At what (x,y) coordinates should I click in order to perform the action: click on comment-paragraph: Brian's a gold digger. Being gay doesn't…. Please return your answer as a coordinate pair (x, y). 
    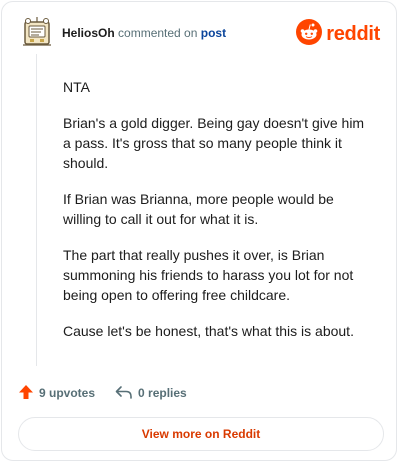
    Looking at the image, I should click on (214, 143).